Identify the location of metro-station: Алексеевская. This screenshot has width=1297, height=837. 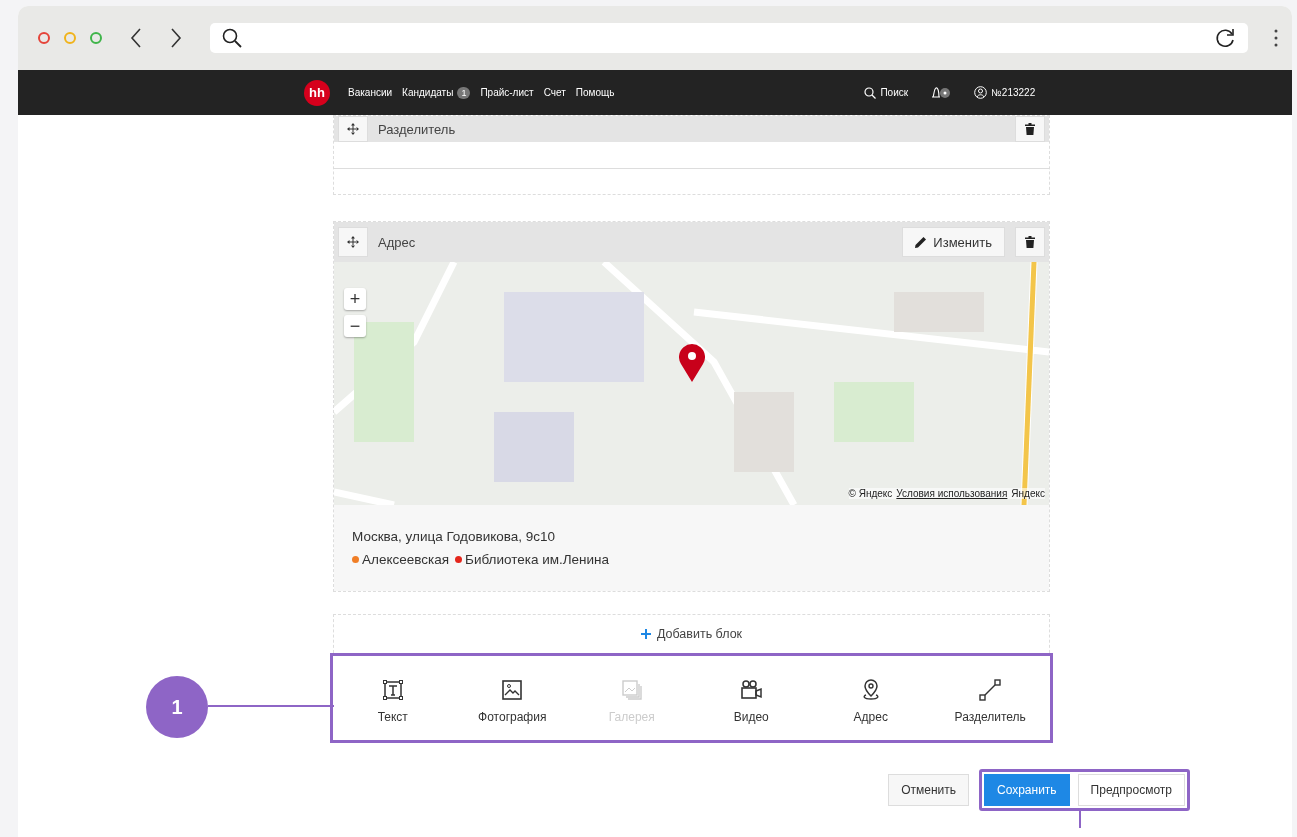
(405, 559).